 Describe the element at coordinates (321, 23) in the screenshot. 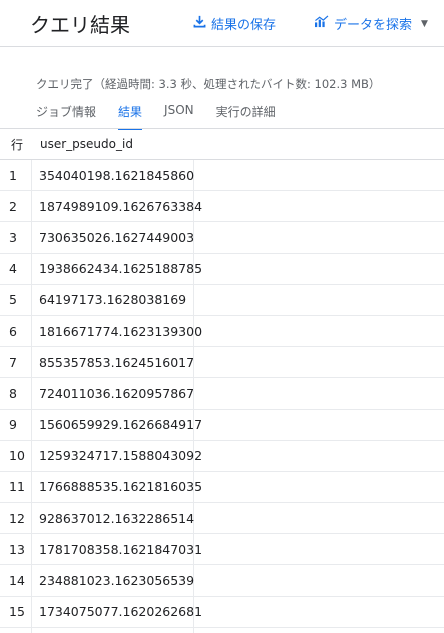

I see `chart-icon` at that location.